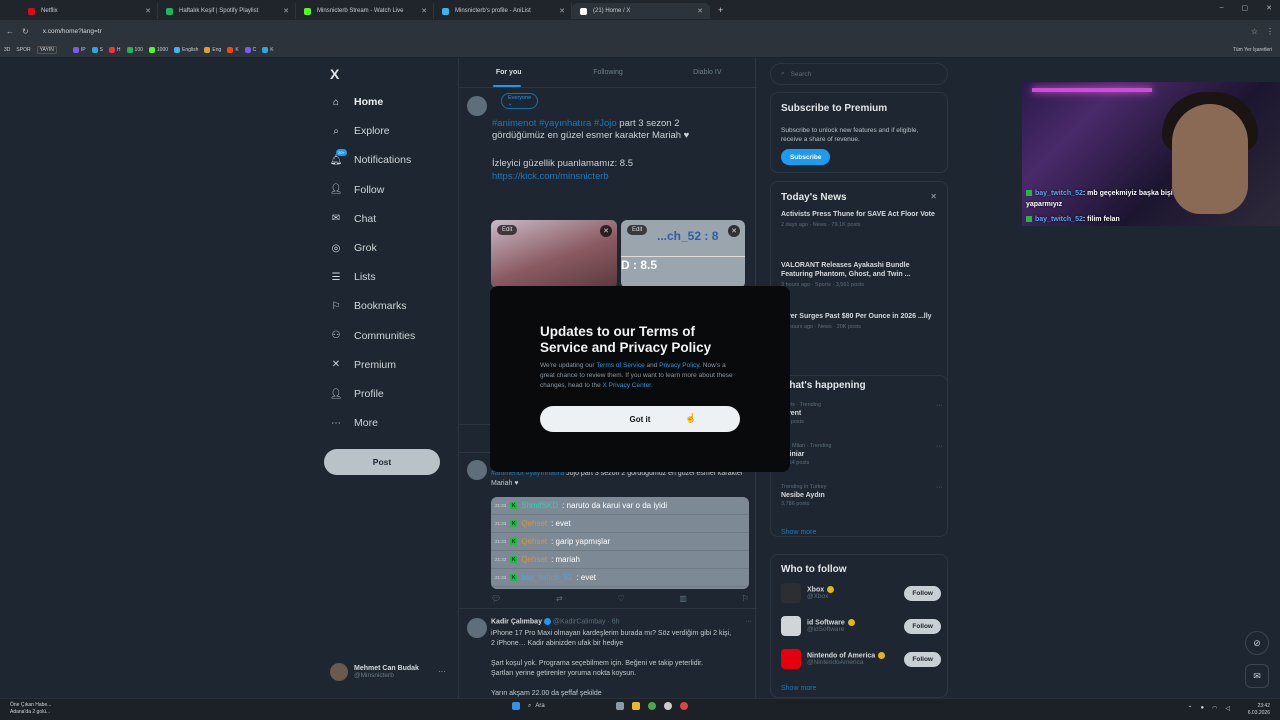  What do you see at coordinates (1214, 708) in the screenshot?
I see `wifi-icon: ◠` at bounding box center [1214, 708].